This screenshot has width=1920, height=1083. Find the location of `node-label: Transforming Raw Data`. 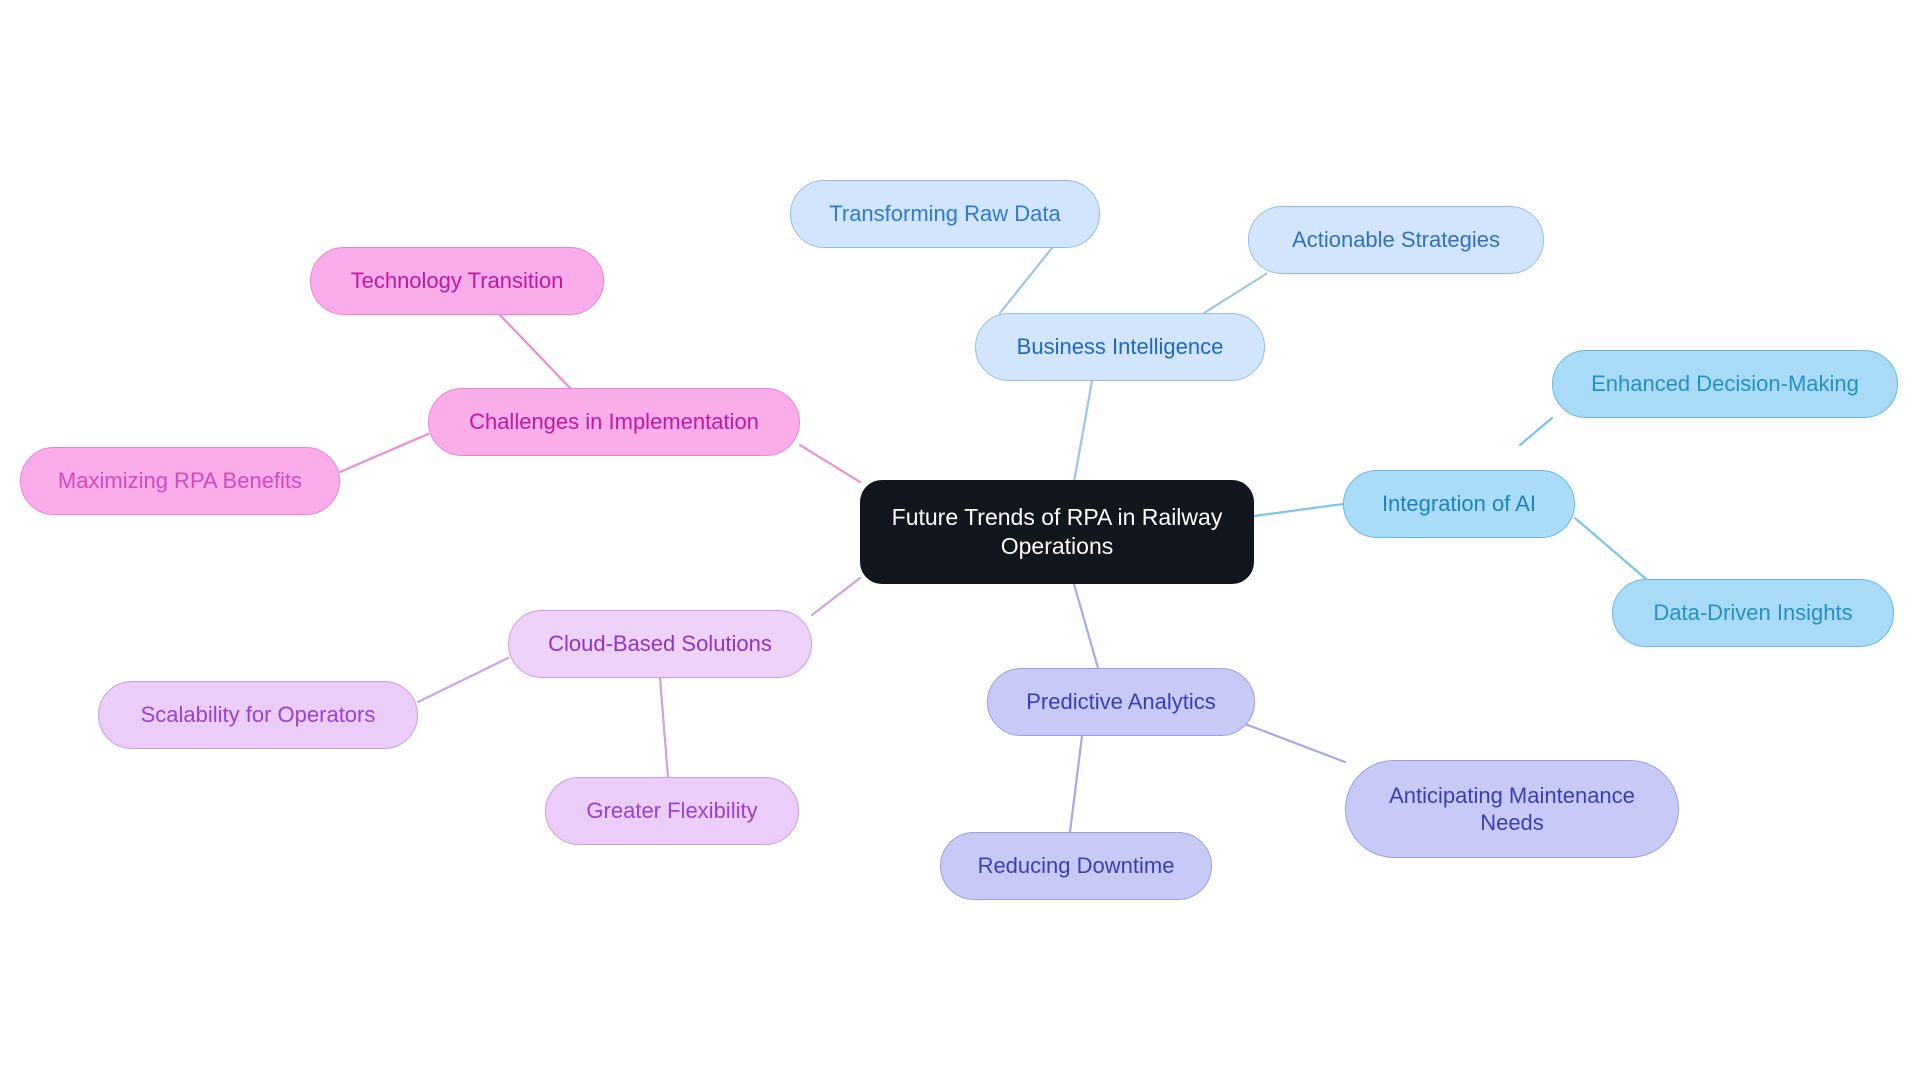

node-label: Transforming Raw Data is located at coordinates (945, 214).